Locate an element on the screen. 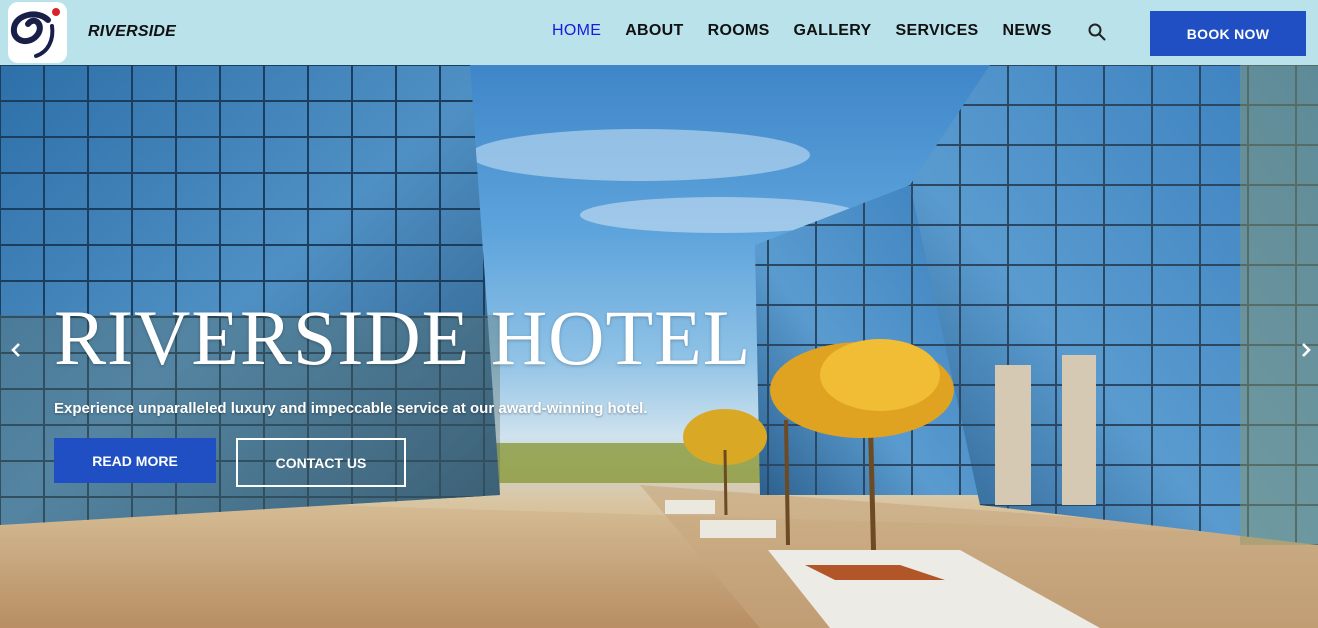  main-nav: HOME ABOUT ROOMS GALLERY SERVICES NEWS is located at coordinates (814, 31).